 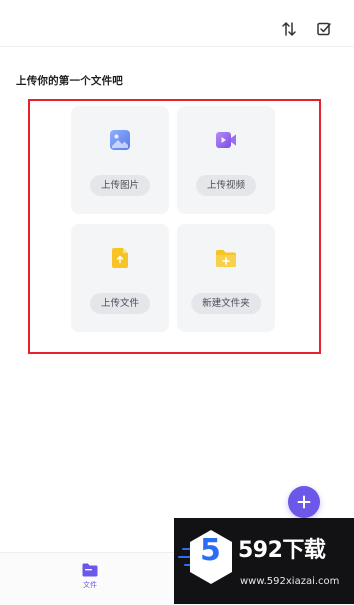 I want to click on upload-file-label: 上传文件, so click(x=120, y=303).